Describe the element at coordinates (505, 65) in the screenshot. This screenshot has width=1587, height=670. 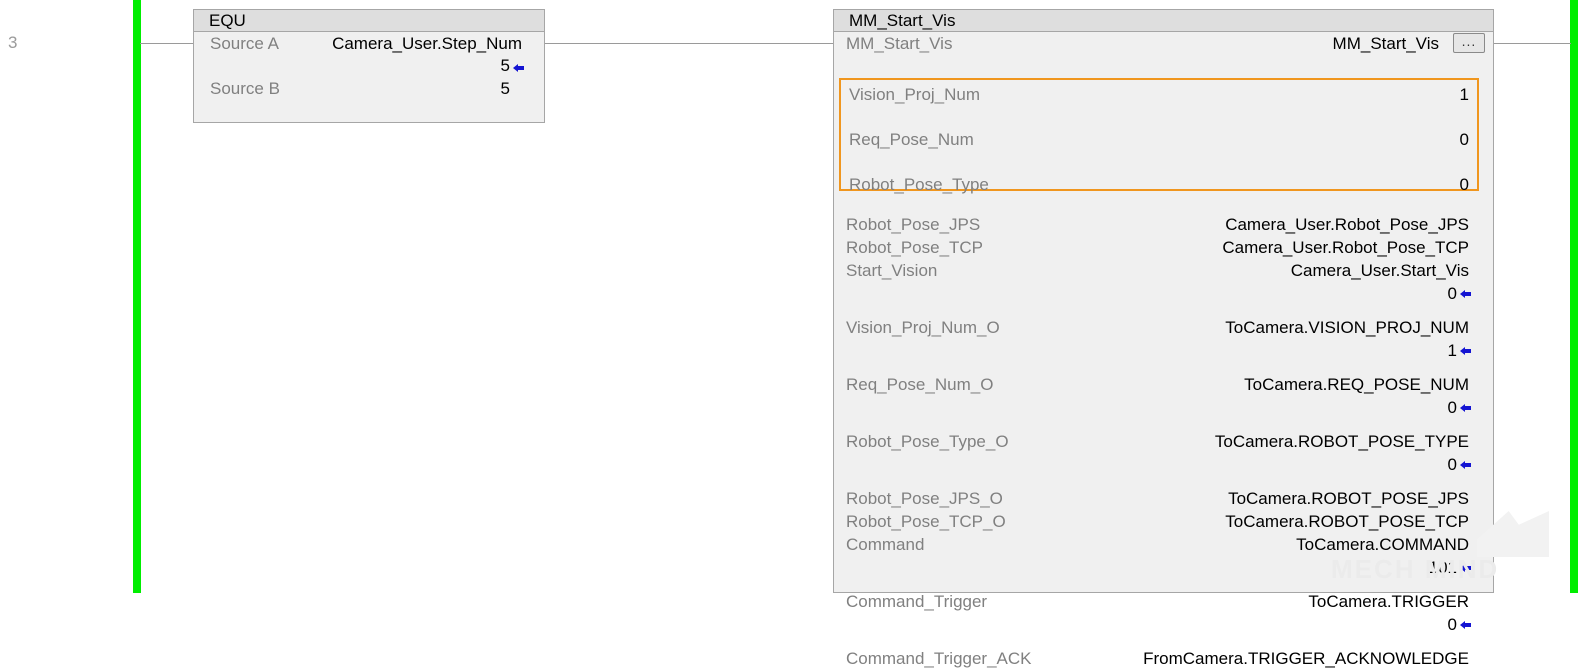
I see `equ-source-a-value: 5` at that location.